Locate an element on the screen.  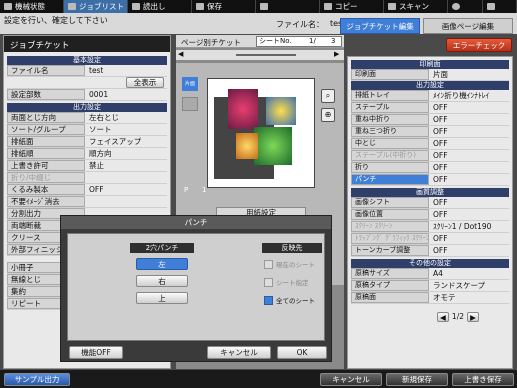
right-output-1-value: OFF is located at coordinates (440, 107).